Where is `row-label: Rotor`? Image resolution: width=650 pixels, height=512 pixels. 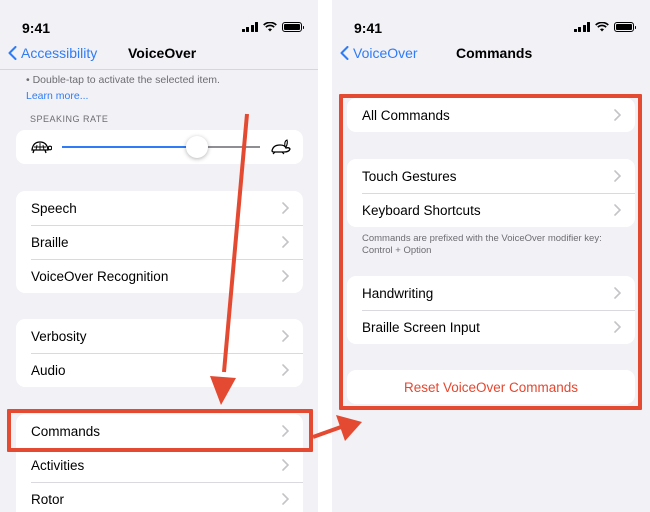 row-label: Rotor is located at coordinates (48, 499).